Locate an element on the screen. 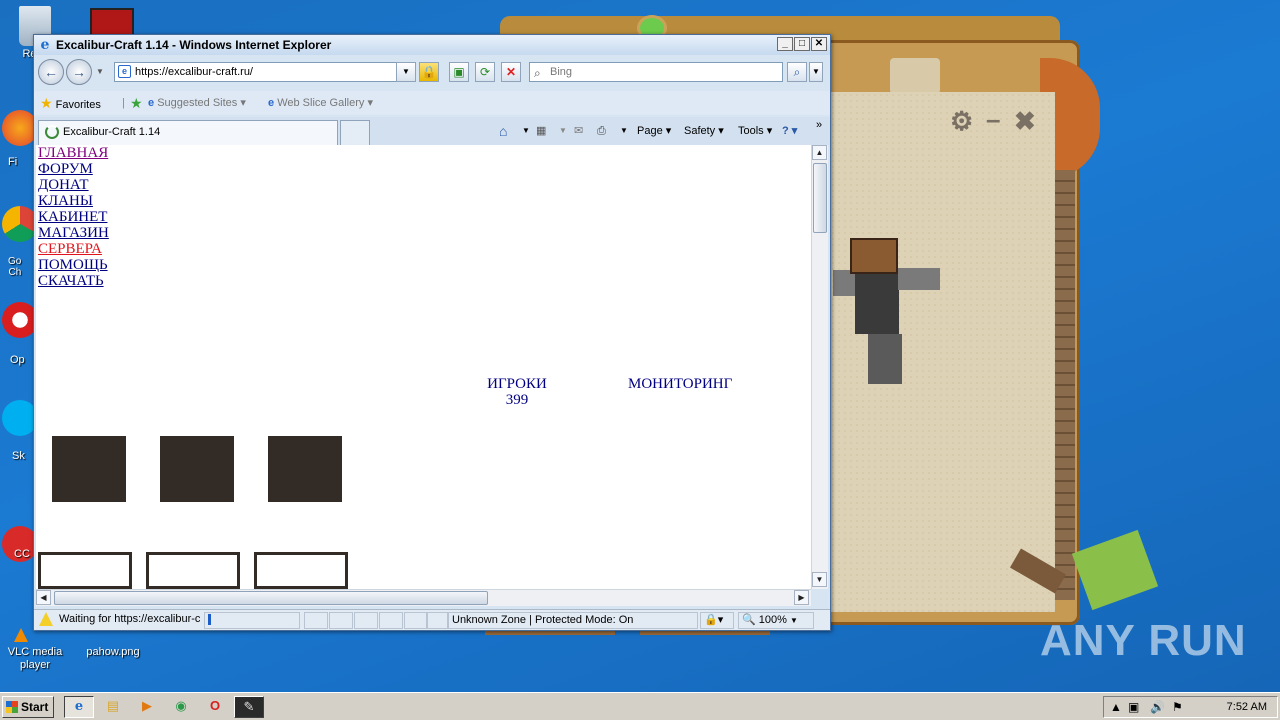 This screenshot has height=720, width=1280. search-placeholder: Bing is located at coordinates (561, 72).